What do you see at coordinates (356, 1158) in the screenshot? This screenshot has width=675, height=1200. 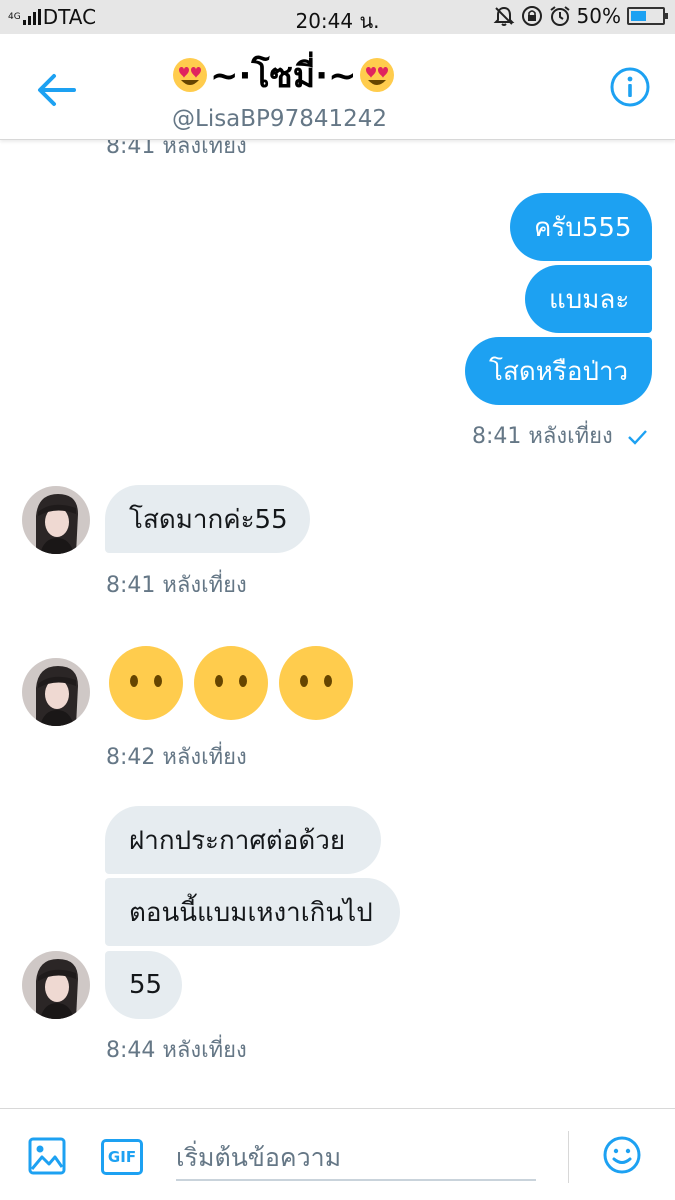 I see `message-input` at bounding box center [356, 1158].